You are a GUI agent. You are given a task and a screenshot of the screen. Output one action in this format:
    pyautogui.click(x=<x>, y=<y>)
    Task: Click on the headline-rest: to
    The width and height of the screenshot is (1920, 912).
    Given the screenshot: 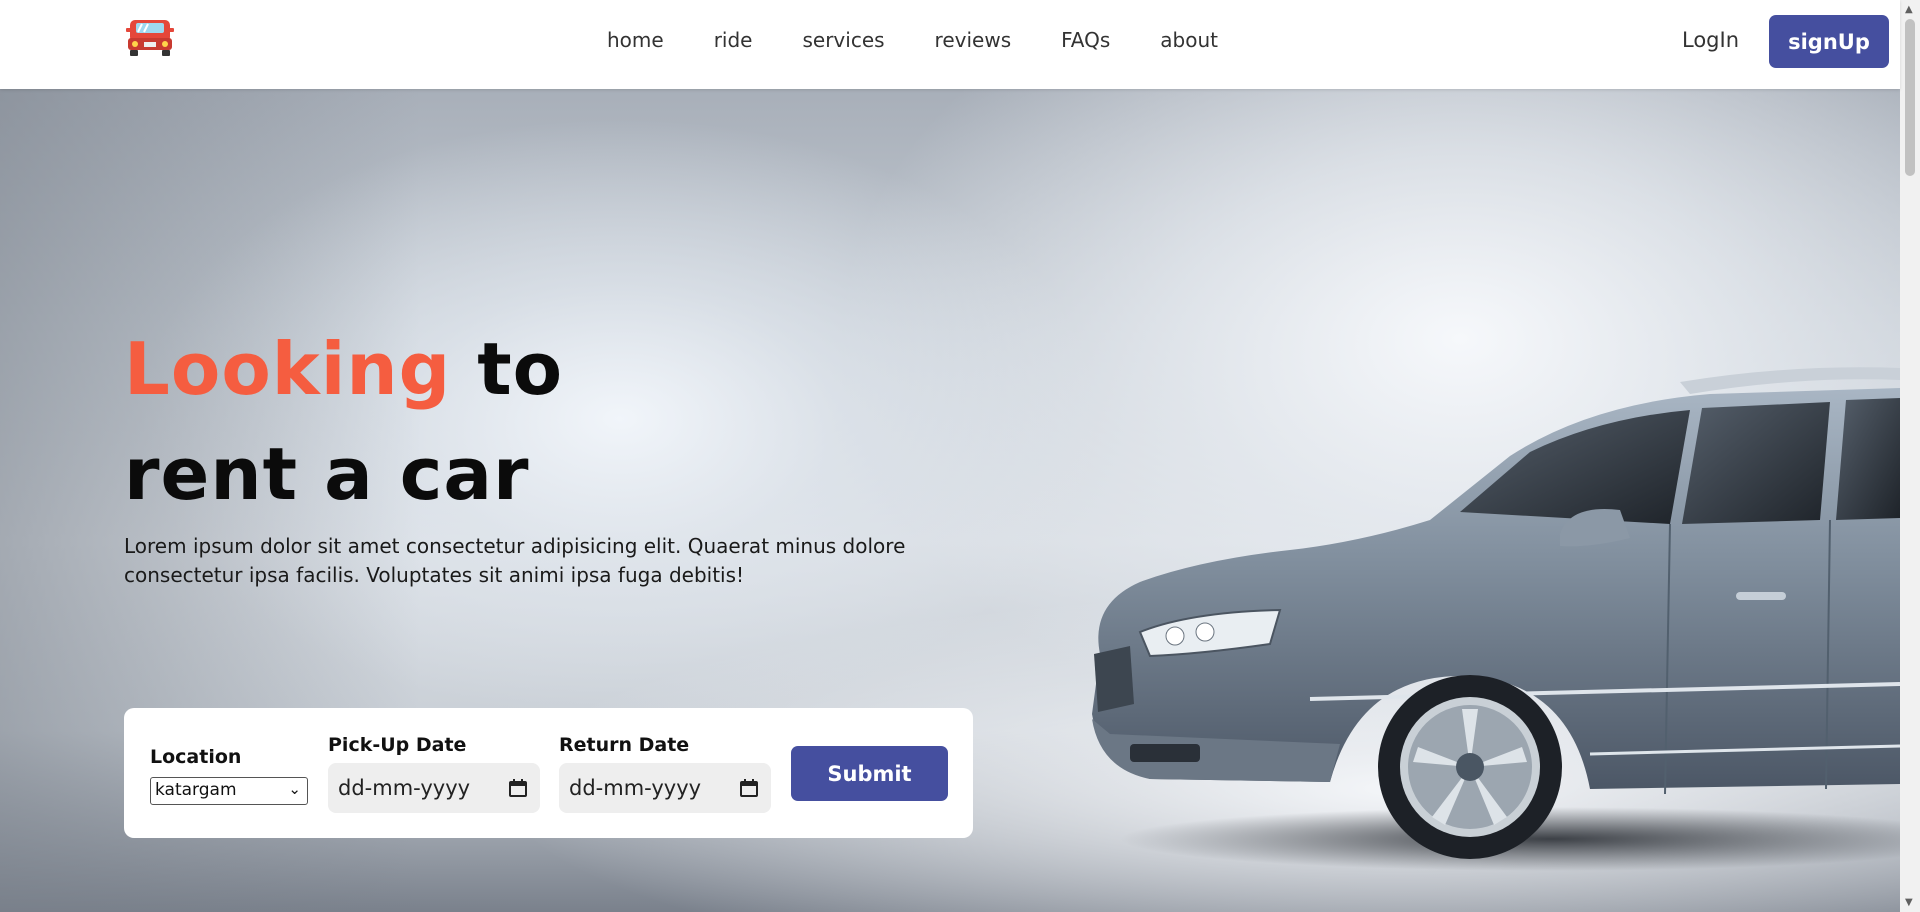 What is the action you would take?
    pyautogui.click(x=507, y=369)
    